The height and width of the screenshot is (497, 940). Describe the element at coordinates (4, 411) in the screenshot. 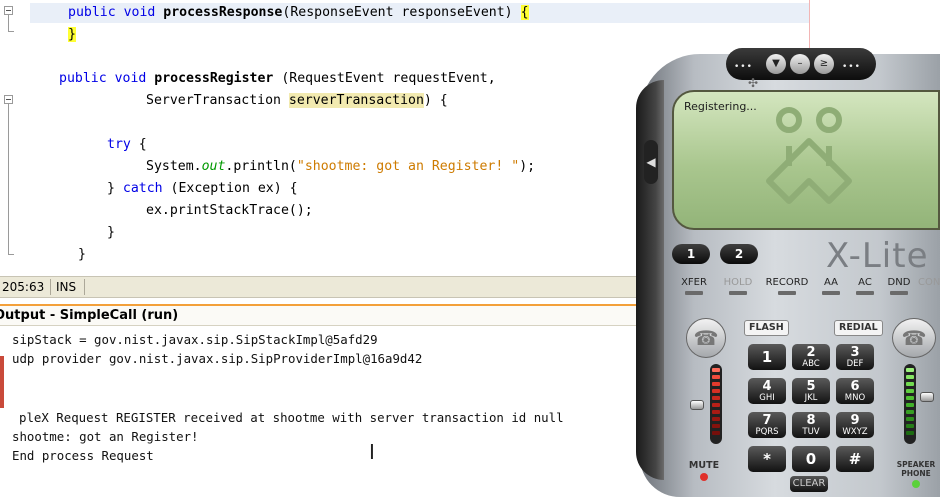

I see `output-sidebar` at that location.